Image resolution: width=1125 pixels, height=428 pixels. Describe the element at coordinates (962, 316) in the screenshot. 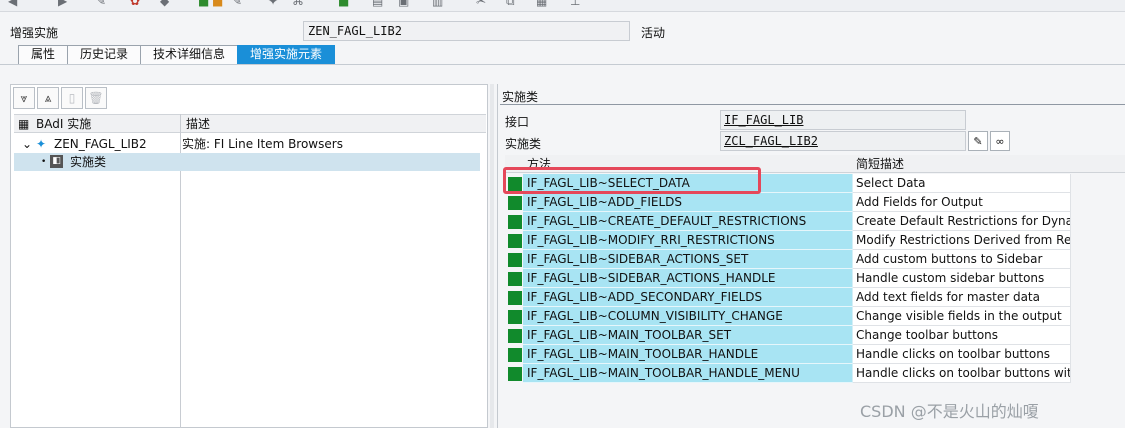

I see `short-desc-cell: Change visible fields in the output` at that location.